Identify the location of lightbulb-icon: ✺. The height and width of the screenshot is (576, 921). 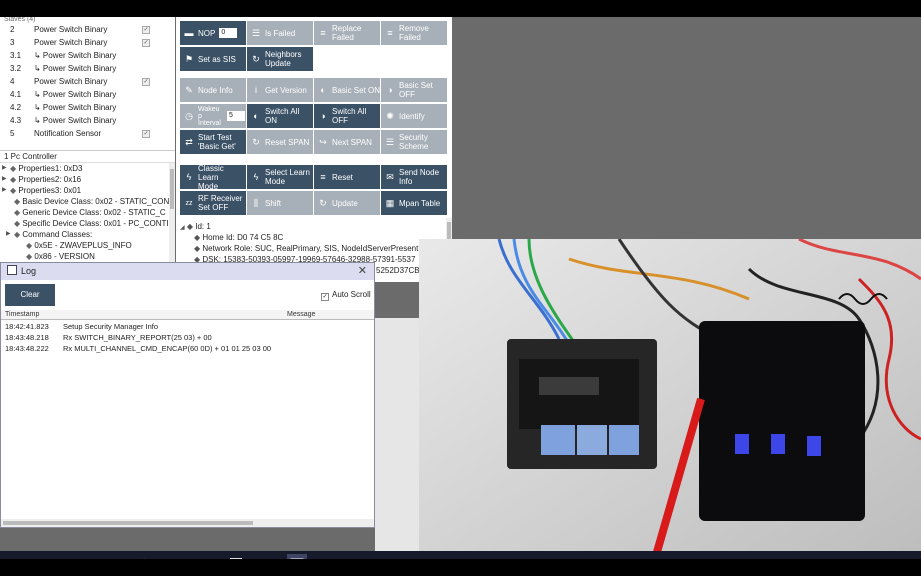
(390, 115).